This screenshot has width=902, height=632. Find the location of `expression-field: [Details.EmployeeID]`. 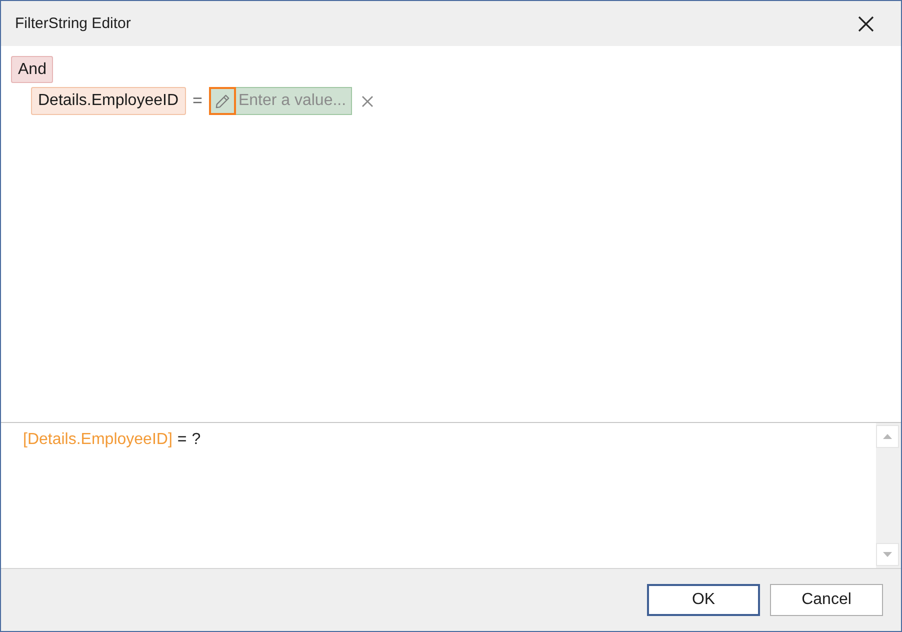

expression-field: [Details.EmployeeID] is located at coordinates (97, 440).